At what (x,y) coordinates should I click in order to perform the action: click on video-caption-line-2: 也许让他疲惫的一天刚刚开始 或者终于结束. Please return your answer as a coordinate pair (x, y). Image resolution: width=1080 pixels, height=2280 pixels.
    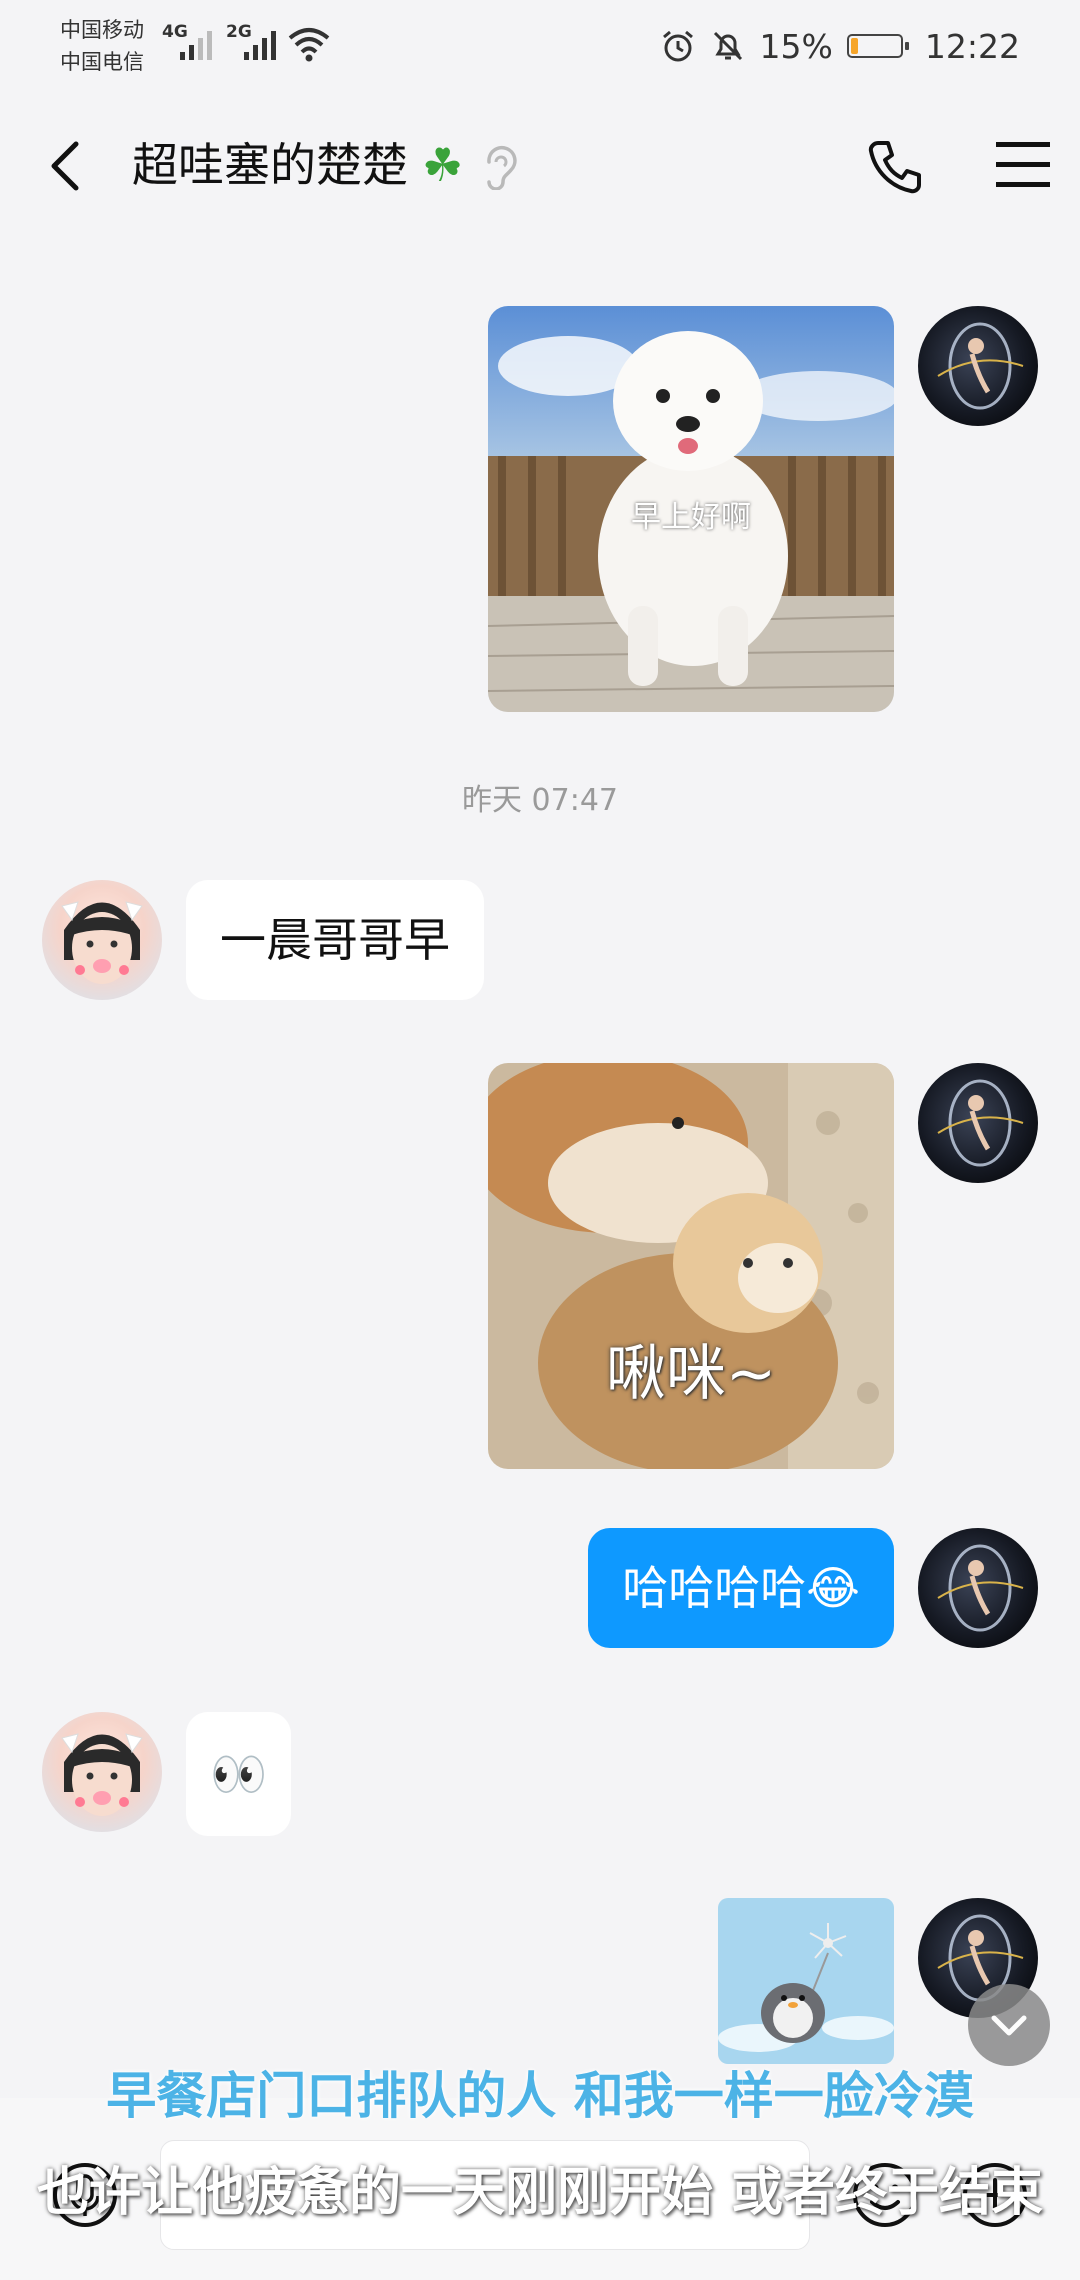
    Looking at the image, I should click on (540, 2193).